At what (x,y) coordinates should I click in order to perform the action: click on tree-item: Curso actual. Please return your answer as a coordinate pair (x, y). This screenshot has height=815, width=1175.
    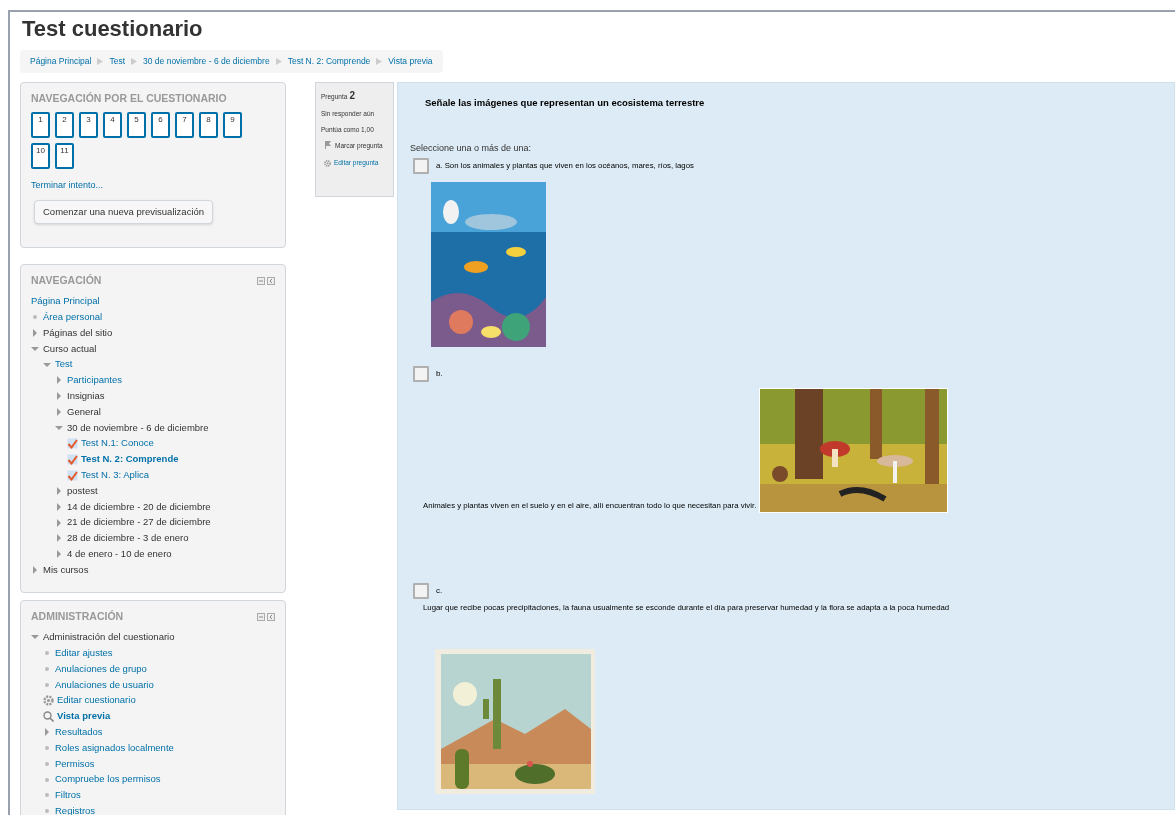
    Looking at the image, I should click on (70, 348).